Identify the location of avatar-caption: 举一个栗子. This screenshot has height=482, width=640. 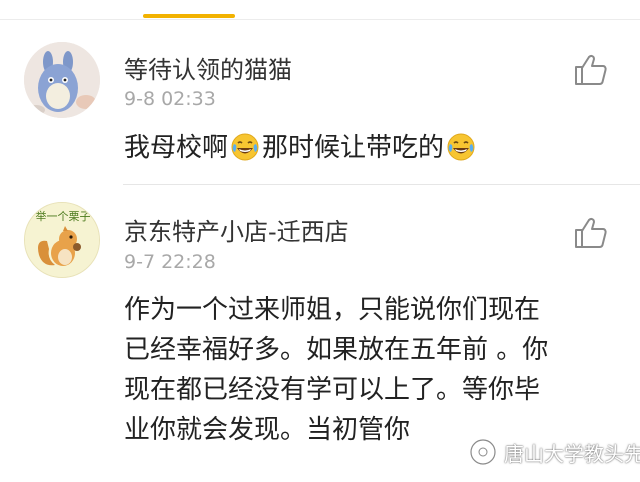
(63, 216).